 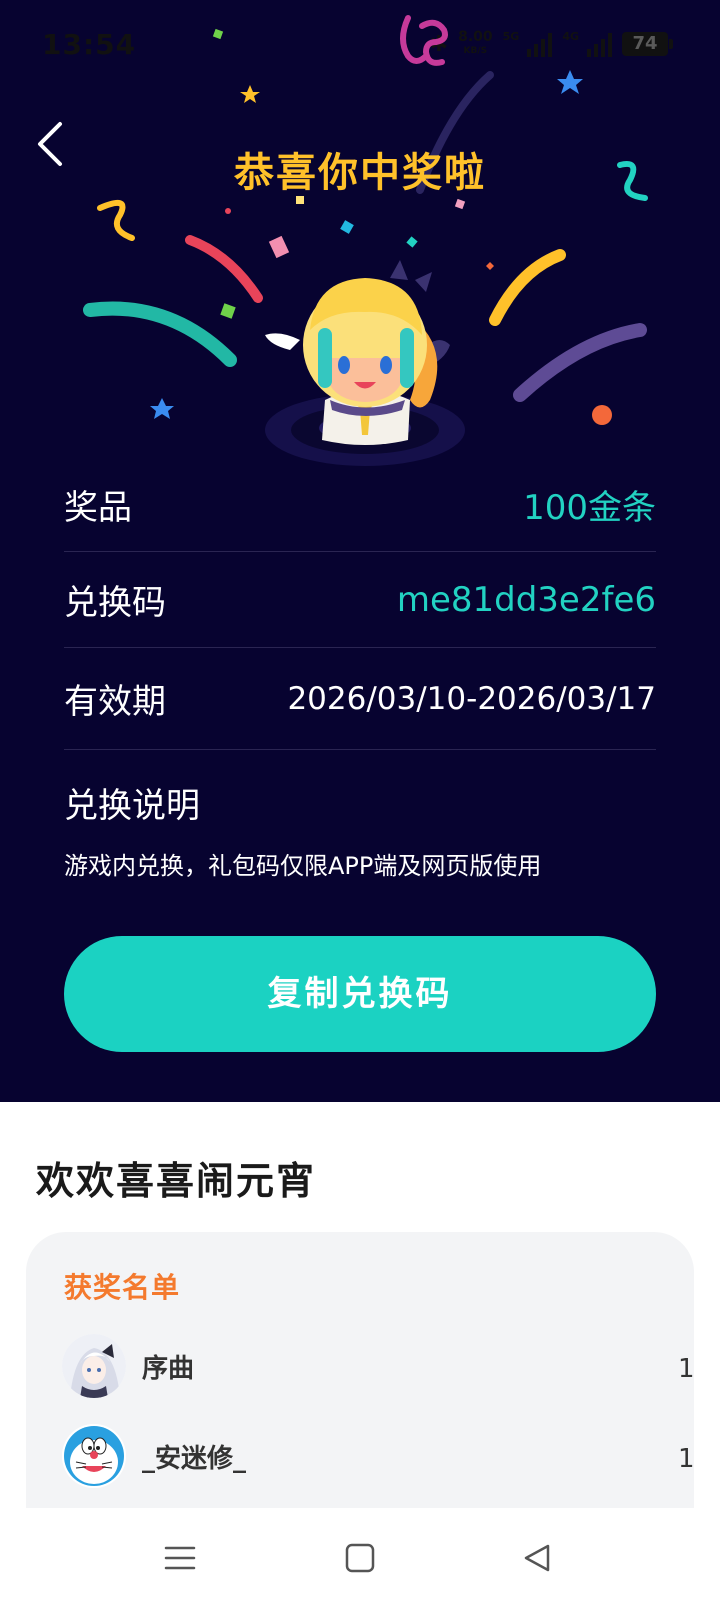 What do you see at coordinates (303, 866) in the screenshot?
I see `instructions-text: 游戏内兑换，礼包码仅限APP端及网页版使用` at bounding box center [303, 866].